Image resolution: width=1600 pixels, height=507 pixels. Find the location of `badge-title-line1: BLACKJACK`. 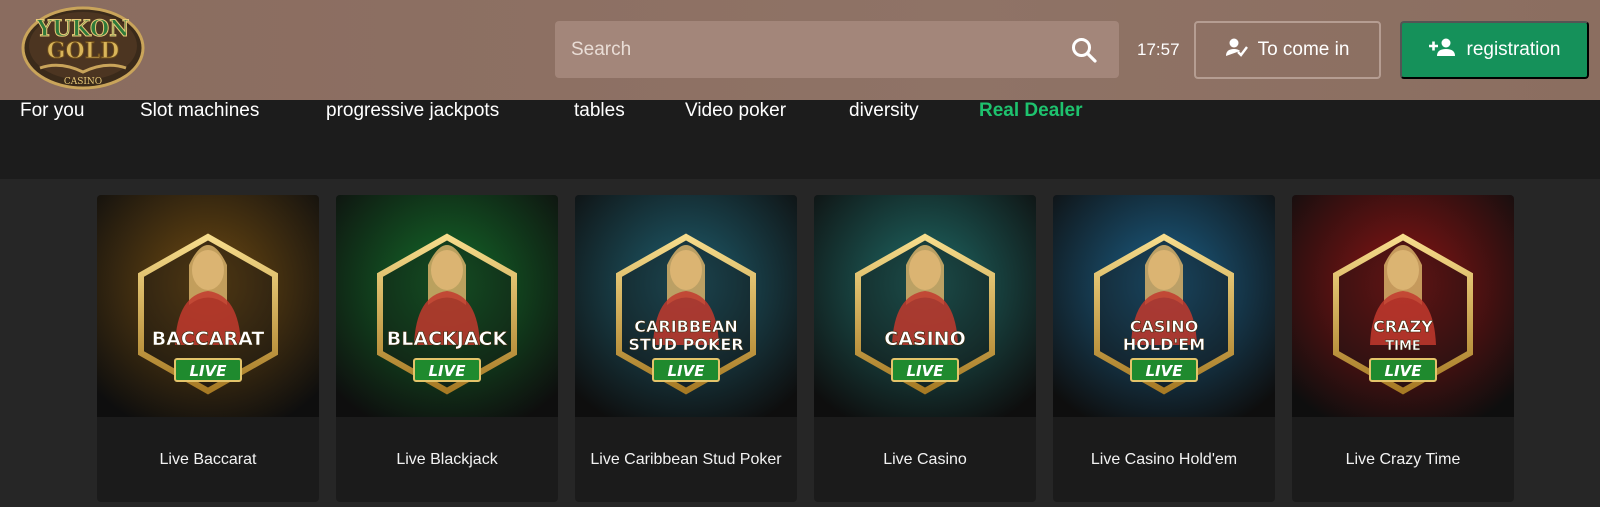

badge-title-line1: BLACKJACK is located at coordinates (448, 339).